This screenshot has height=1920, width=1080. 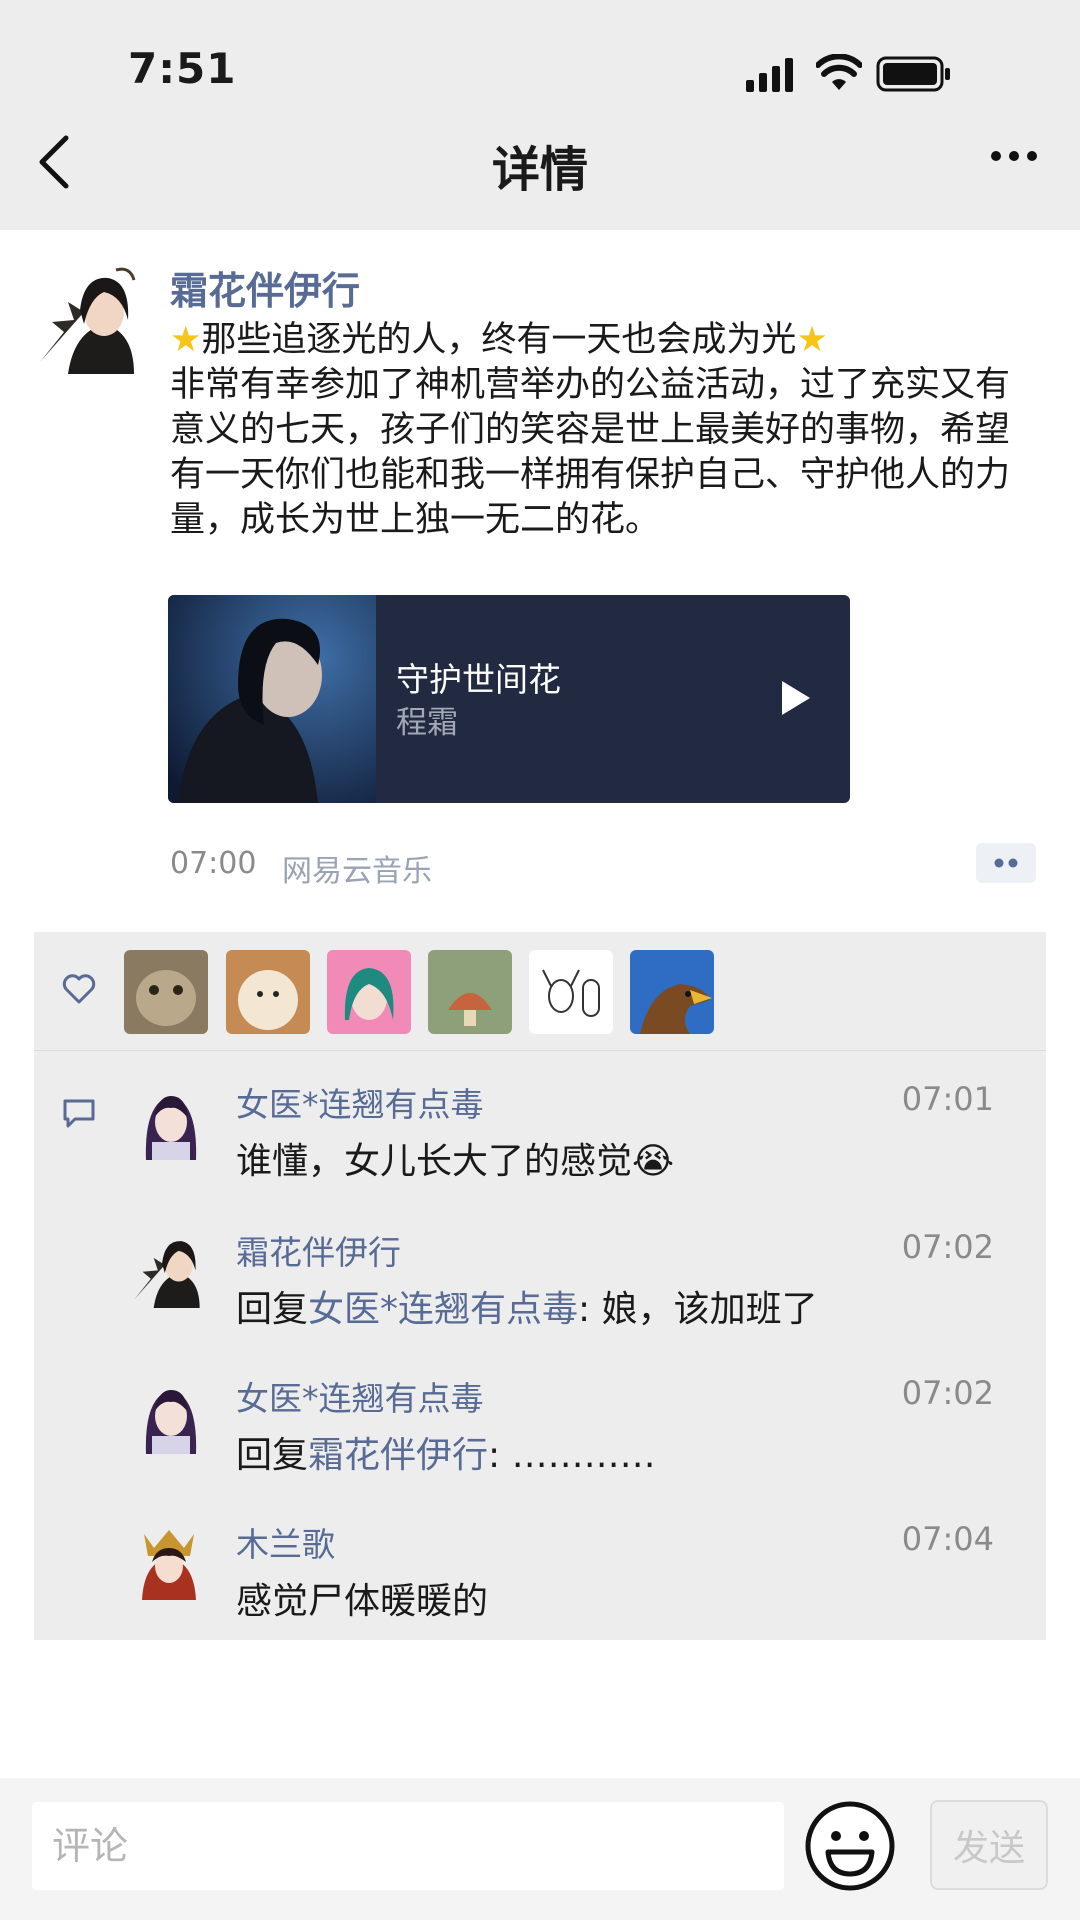 I want to click on comment-icon, so click(x=79, y=1113).